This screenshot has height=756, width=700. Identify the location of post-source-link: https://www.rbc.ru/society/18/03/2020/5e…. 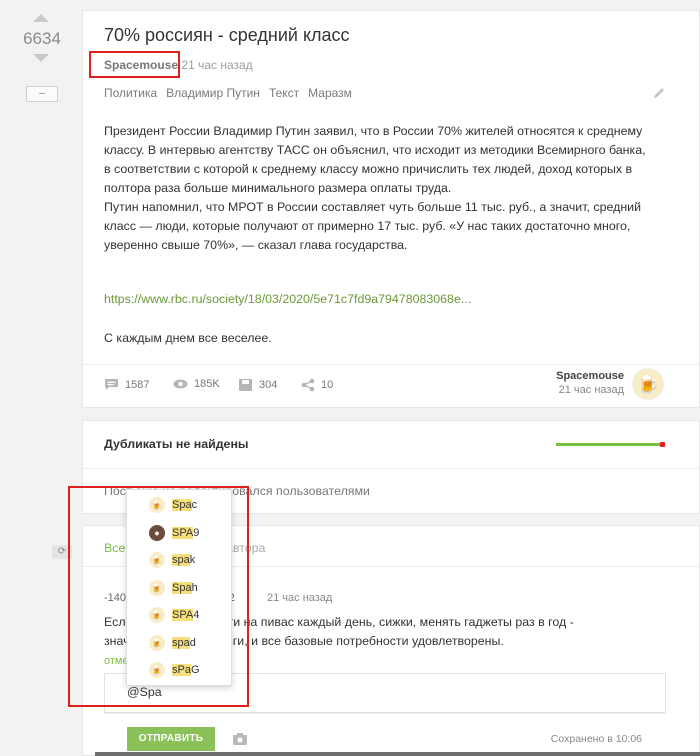
(287, 299).